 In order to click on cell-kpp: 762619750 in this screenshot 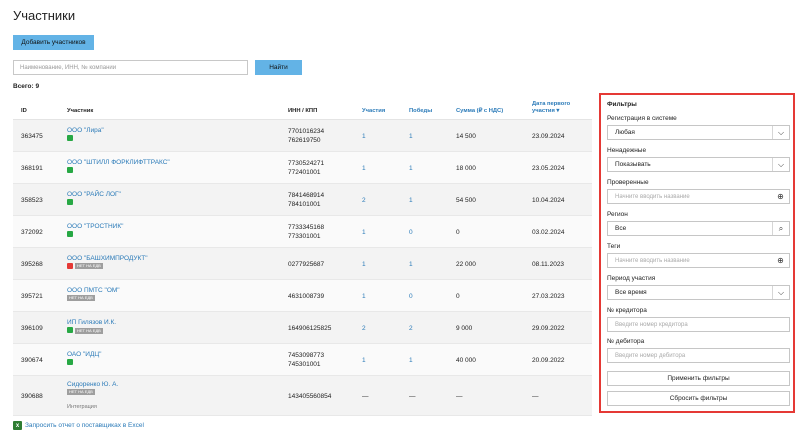, I will do `click(304, 140)`.